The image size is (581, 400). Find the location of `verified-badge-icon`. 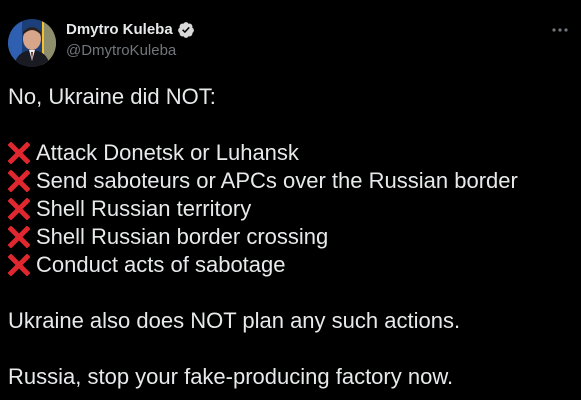

verified-badge-icon is located at coordinates (185, 30).